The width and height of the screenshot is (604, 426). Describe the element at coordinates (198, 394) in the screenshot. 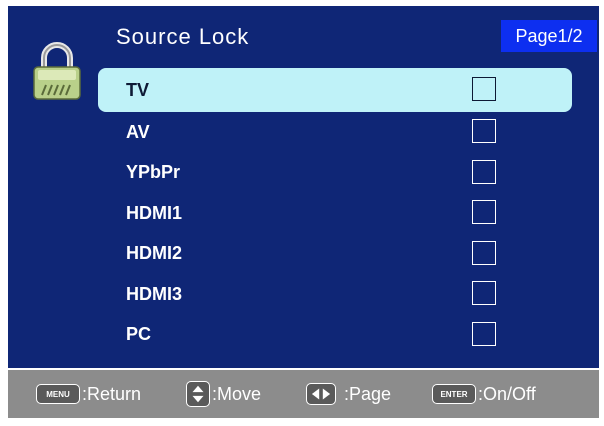

I see `up-down-arrows-icon` at that location.